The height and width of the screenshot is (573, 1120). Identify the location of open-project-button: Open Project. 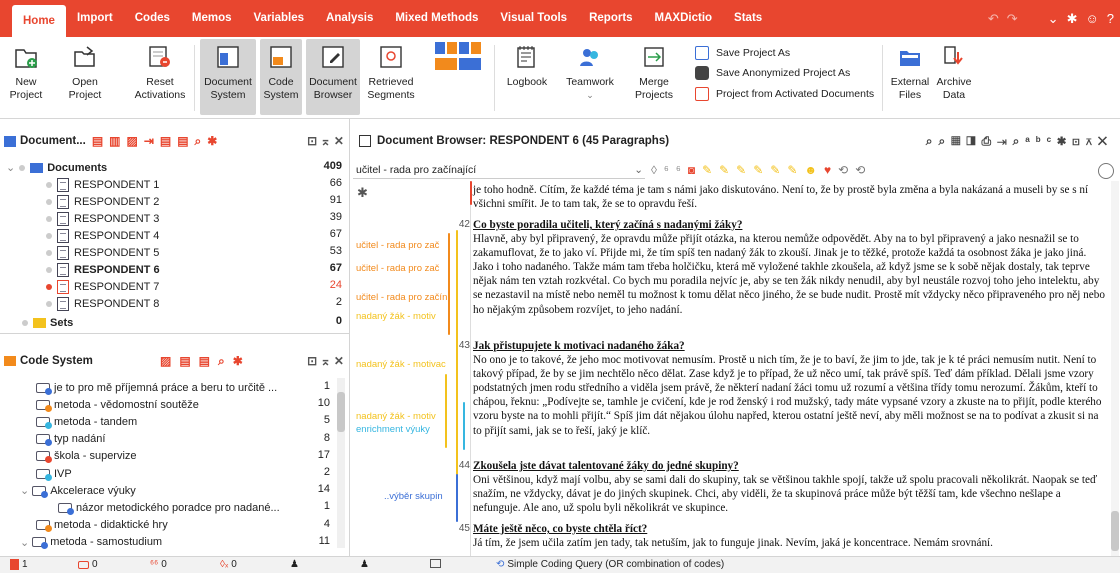
(85, 71).